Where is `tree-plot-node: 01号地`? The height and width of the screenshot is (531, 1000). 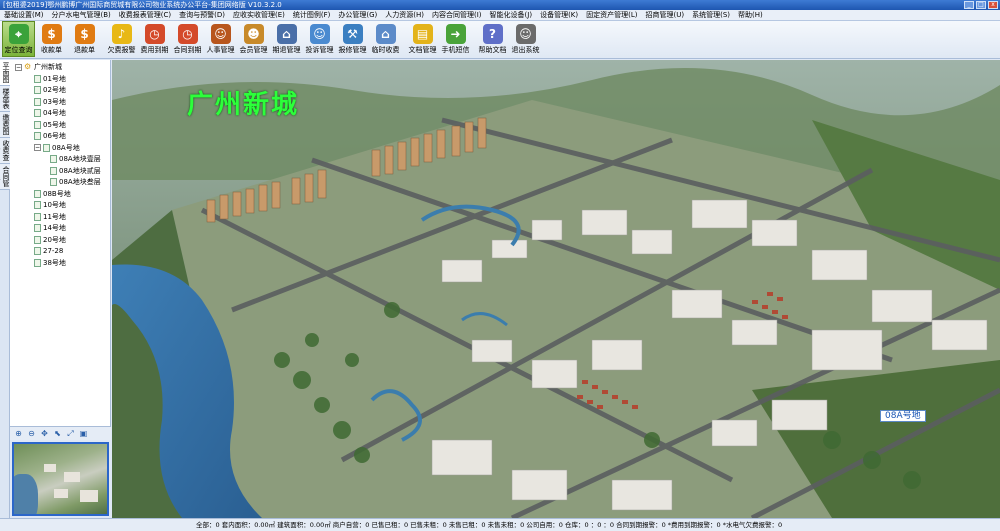
tree-plot-node: 01号地 is located at coordinates (50, 79).